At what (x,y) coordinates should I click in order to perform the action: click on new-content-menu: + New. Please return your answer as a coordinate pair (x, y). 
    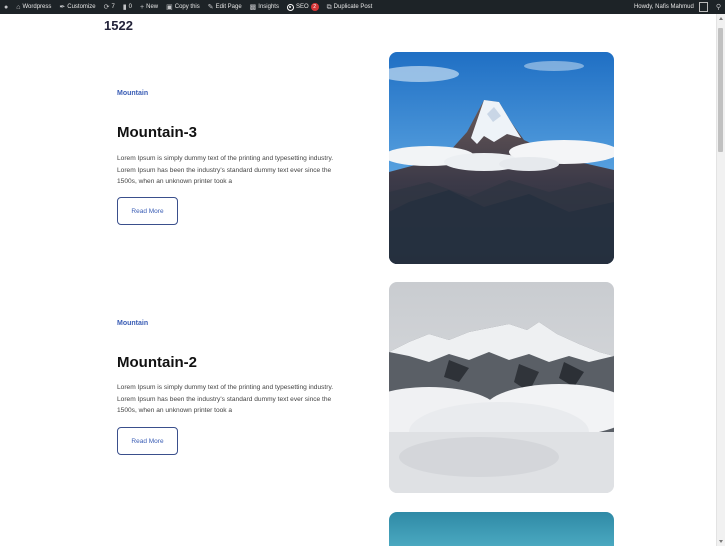
    Looking at the image, I should click on (149, 7).